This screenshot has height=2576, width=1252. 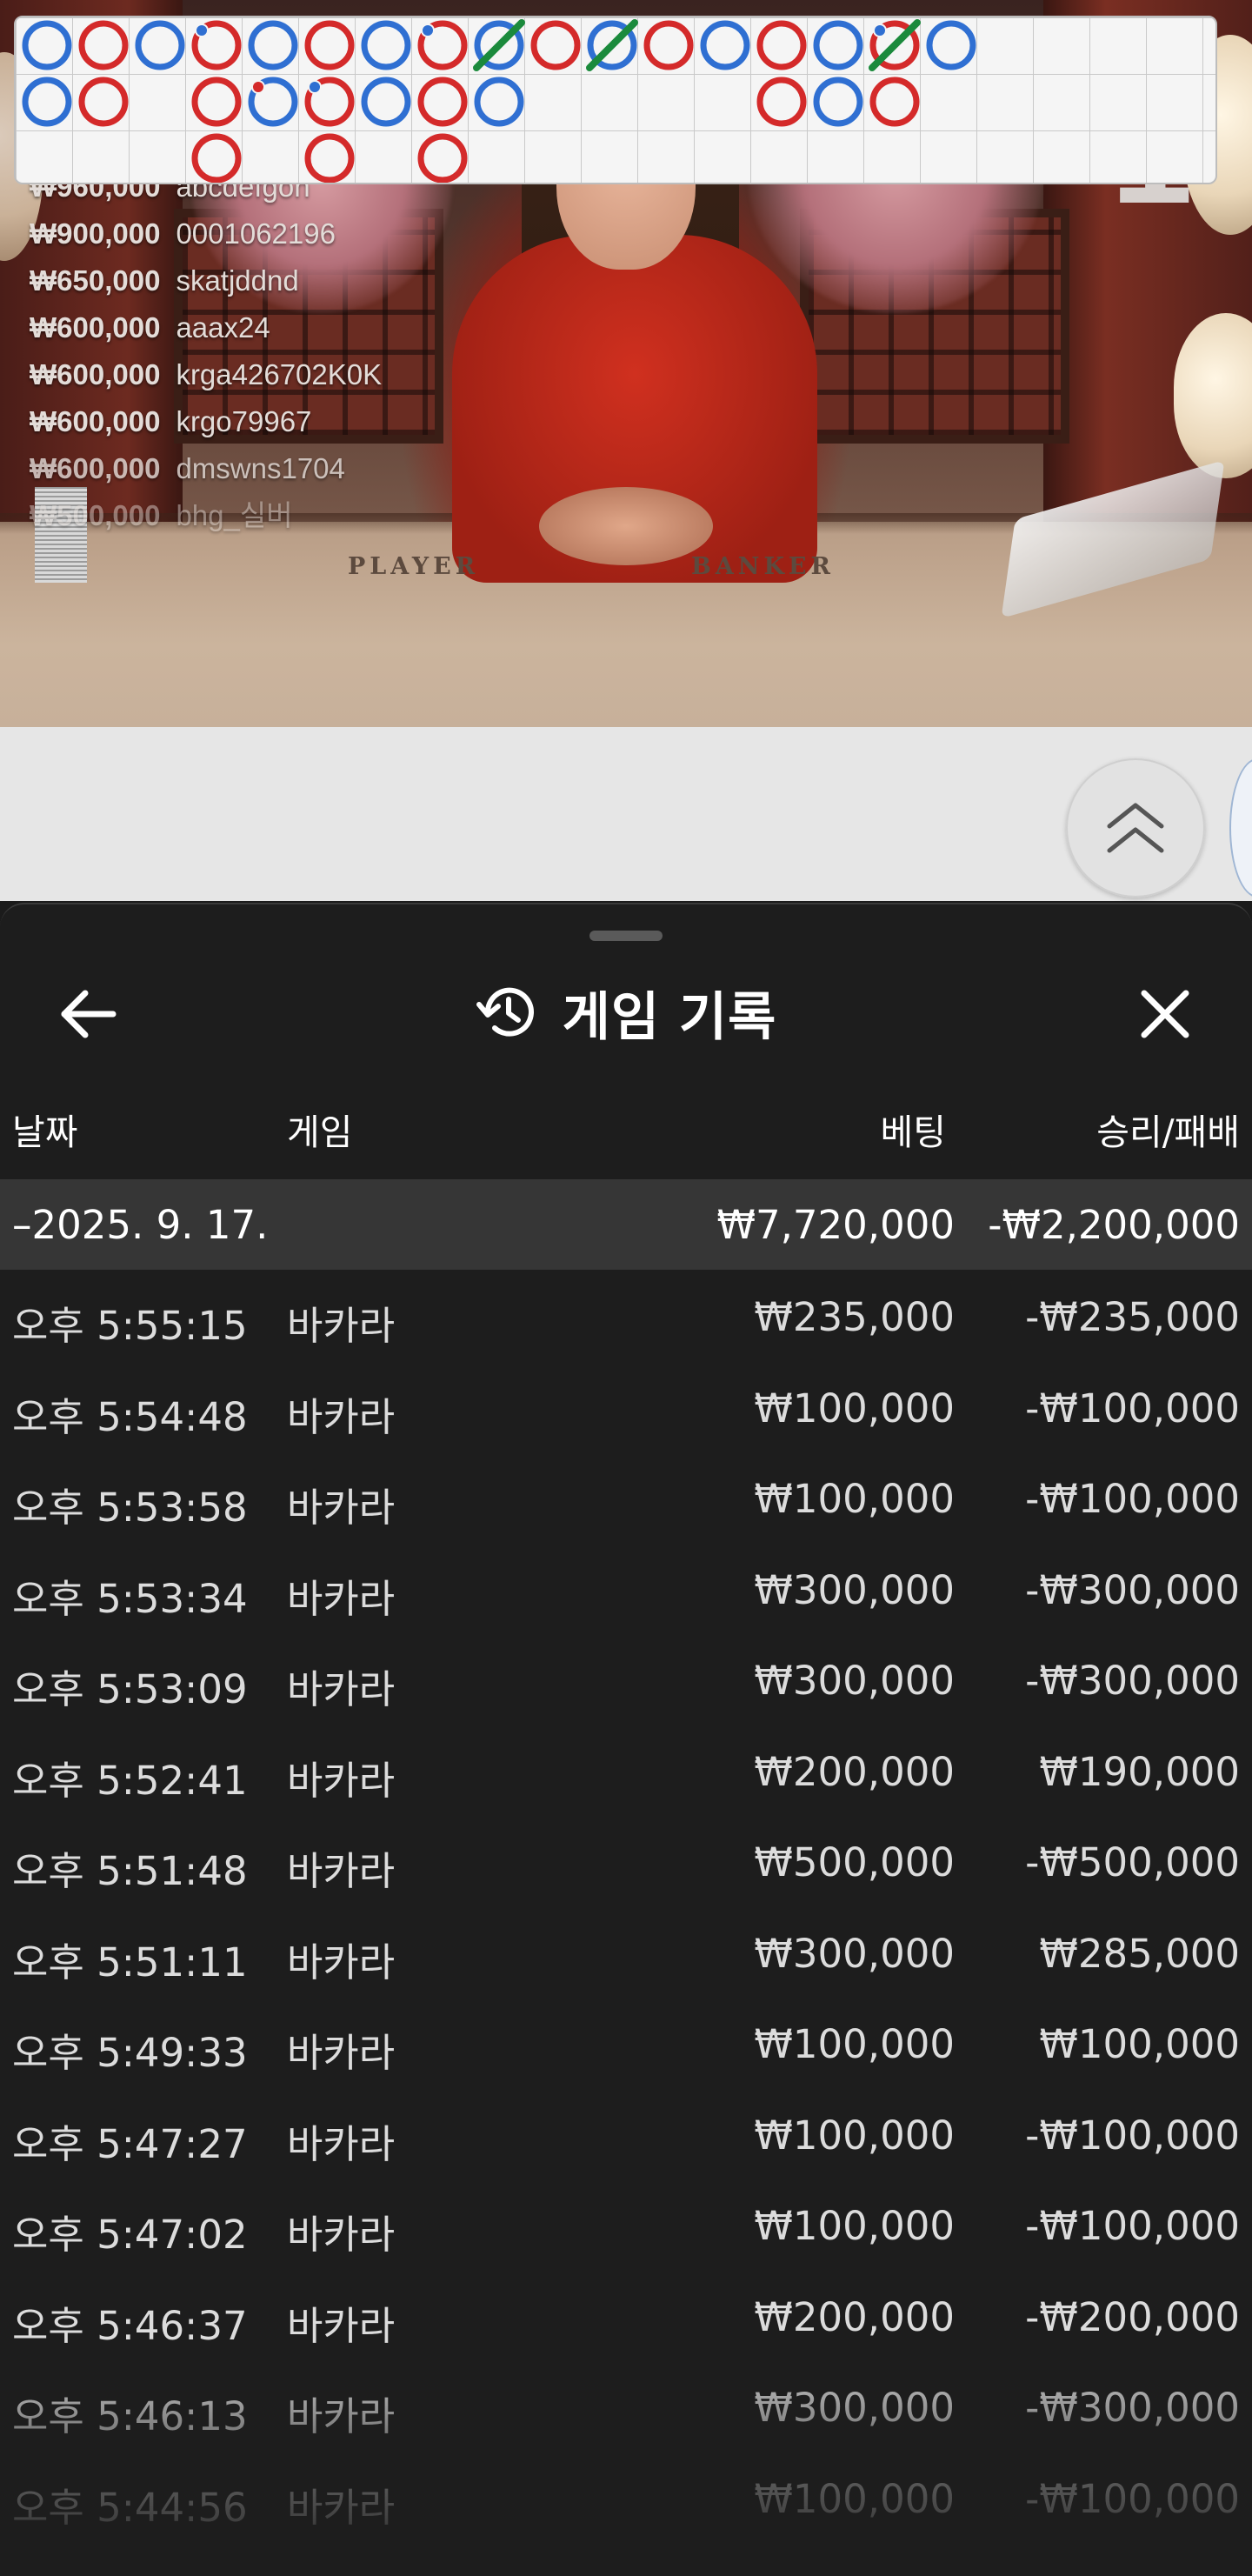 What do you see at coordinates (95, 280) in the screenshot?
I see `winner-amount: ₩650,000` at bounding box center [95, 280].